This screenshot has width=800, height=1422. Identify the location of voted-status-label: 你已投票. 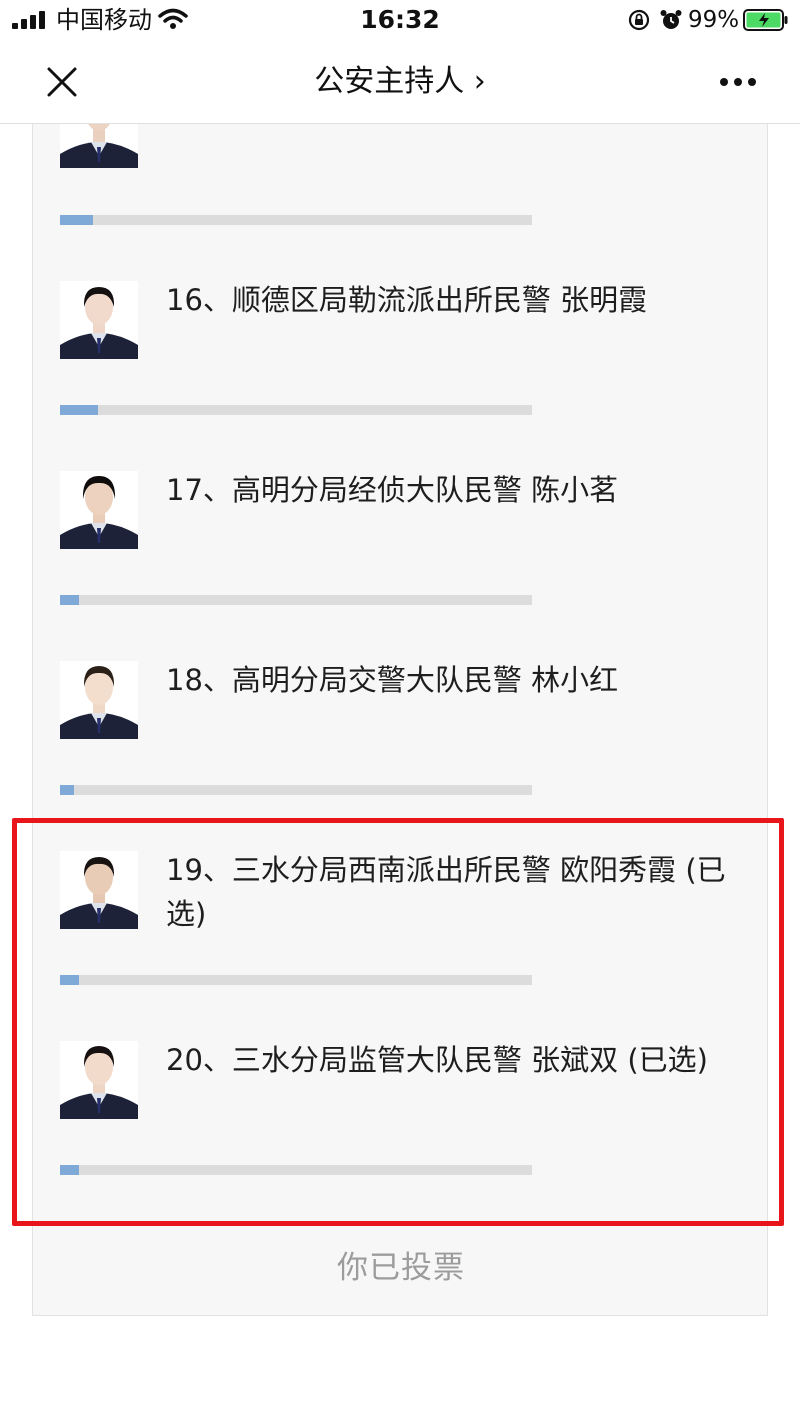
(401, 1268).